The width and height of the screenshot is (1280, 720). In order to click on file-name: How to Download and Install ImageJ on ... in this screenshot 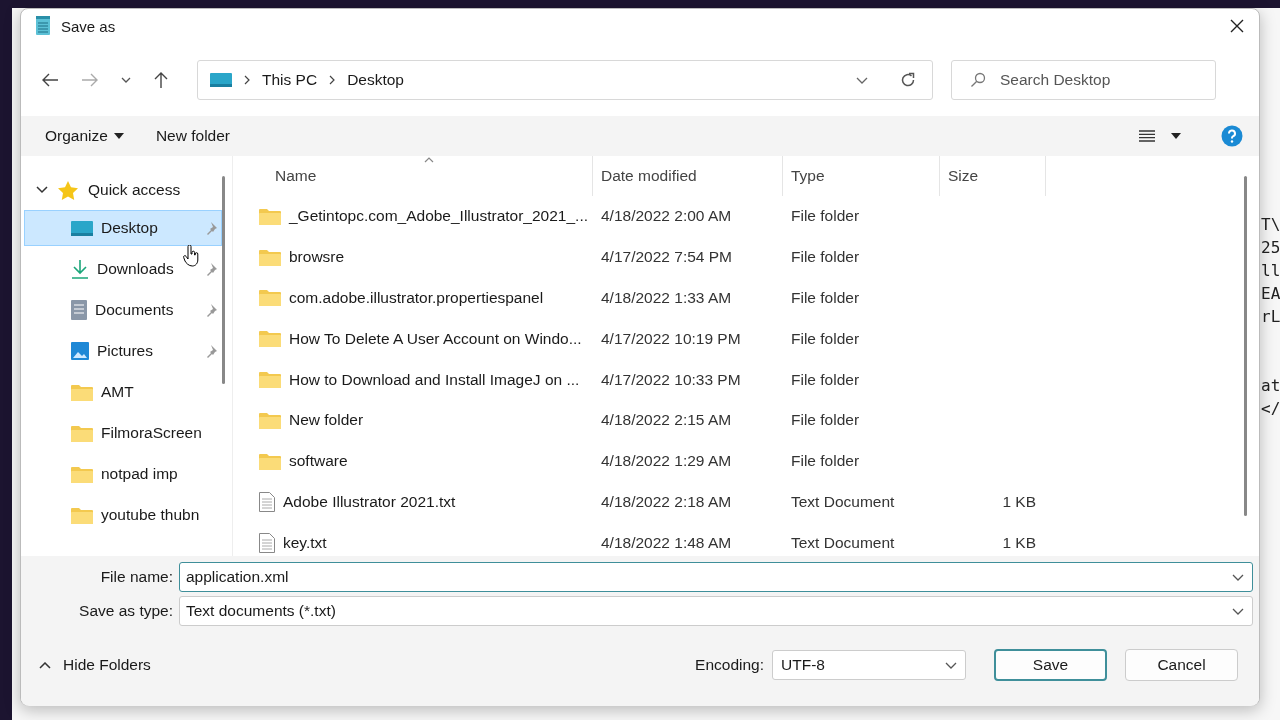, I will do `click(434, 379)`.